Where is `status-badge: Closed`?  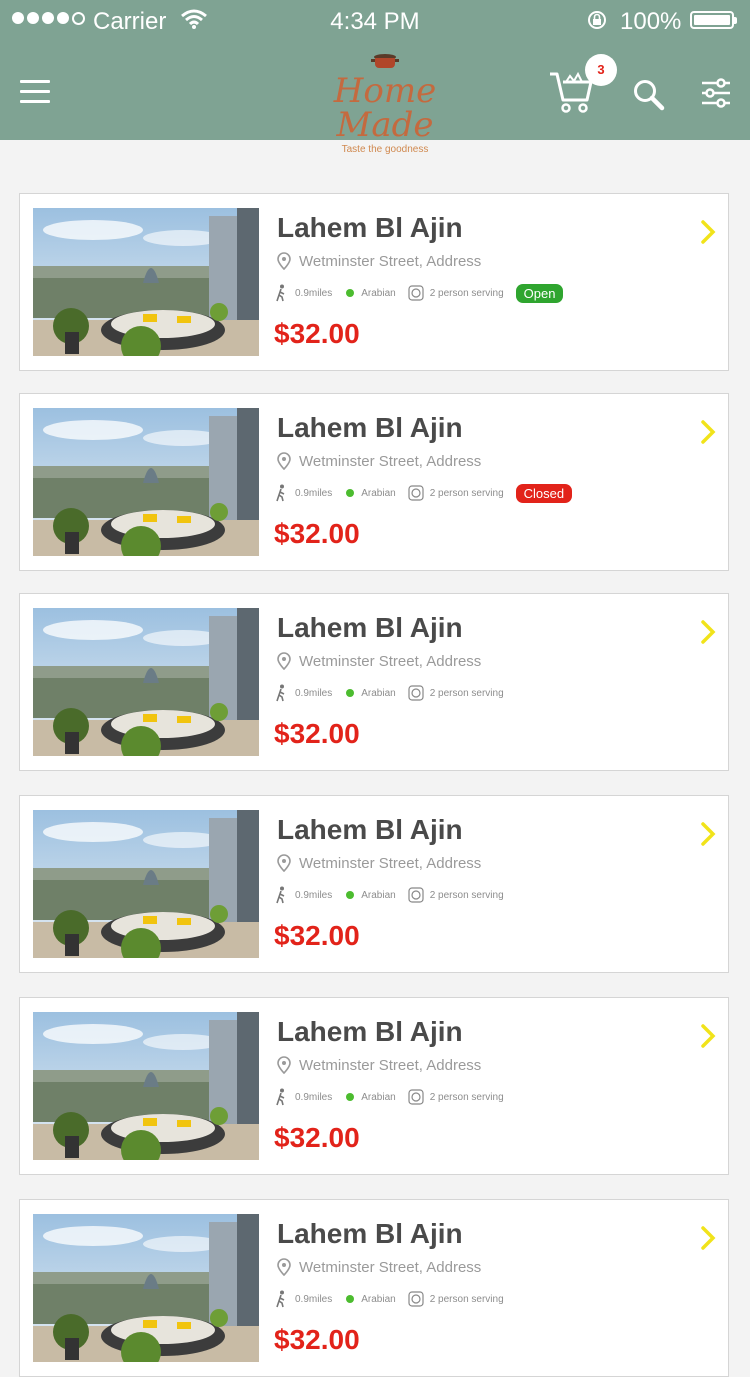 status-badge: Closed is located at coordinates (544, 493).